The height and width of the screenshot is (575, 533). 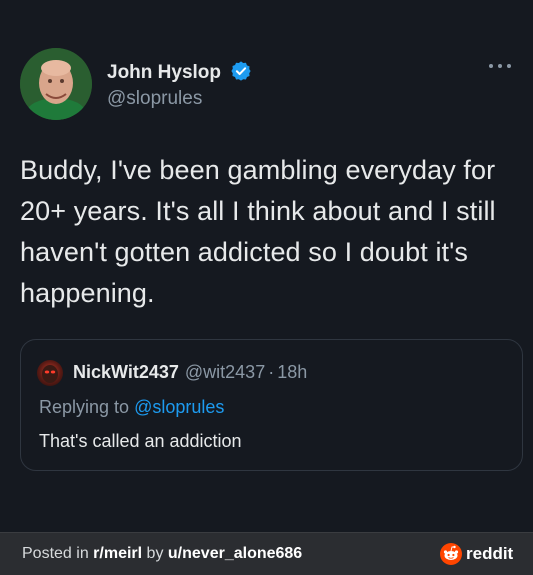 I want to click on replying-to: Replying to @sloprules, so click(x=131, y=407).